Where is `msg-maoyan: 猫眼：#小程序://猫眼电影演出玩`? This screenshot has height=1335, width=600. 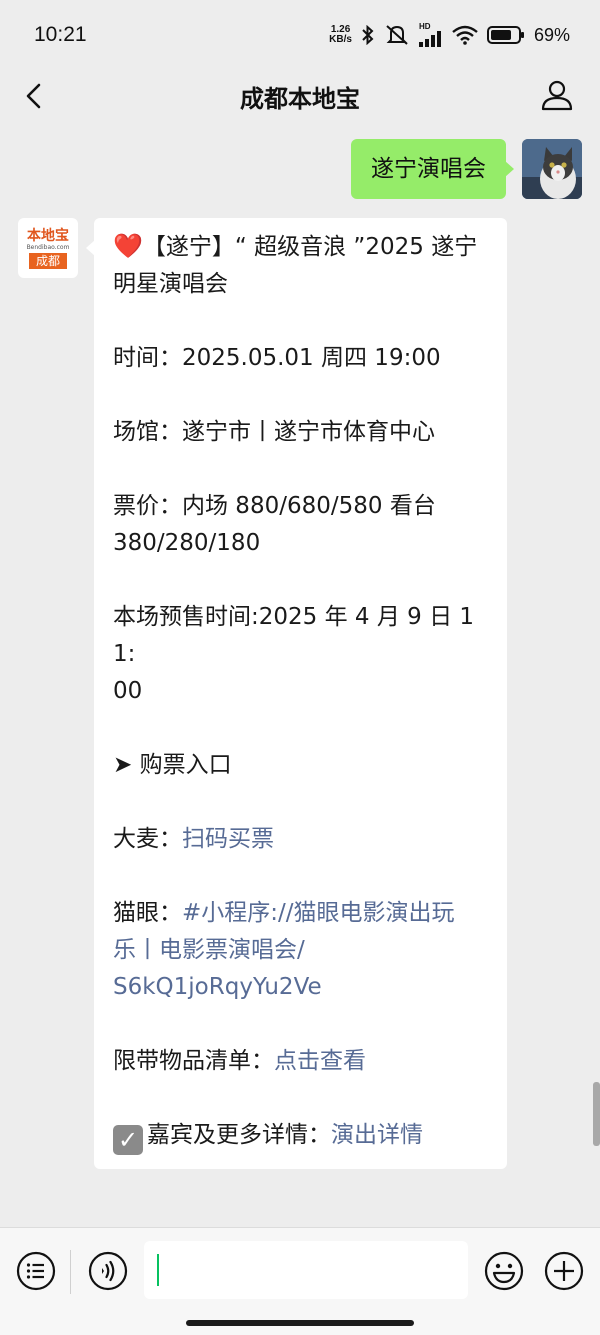
msg-maoyan: 猫眼：#小程序://猫眼电影演出玩 is located at coordinates (301, 913).